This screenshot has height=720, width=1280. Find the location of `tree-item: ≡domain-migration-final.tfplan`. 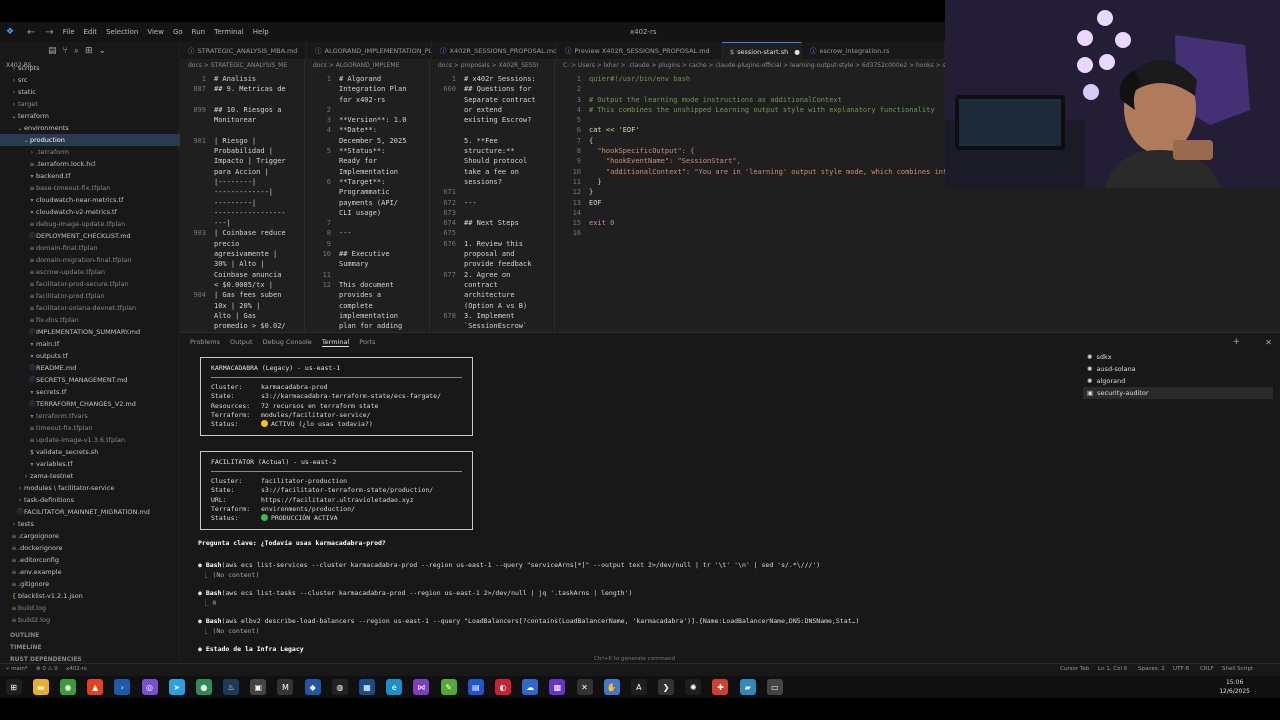

tree-item: ≡domain-migration-final.tfplan is located at coordinates (90, 260).